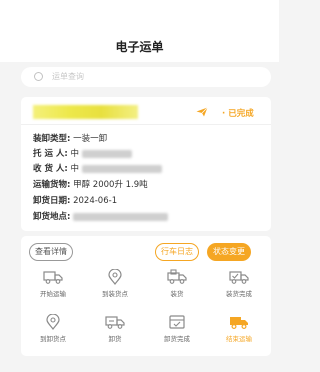 The width and height of the screenshot is (320, 372). I want to click on status-badge: · 已完成, so click(238, 114).